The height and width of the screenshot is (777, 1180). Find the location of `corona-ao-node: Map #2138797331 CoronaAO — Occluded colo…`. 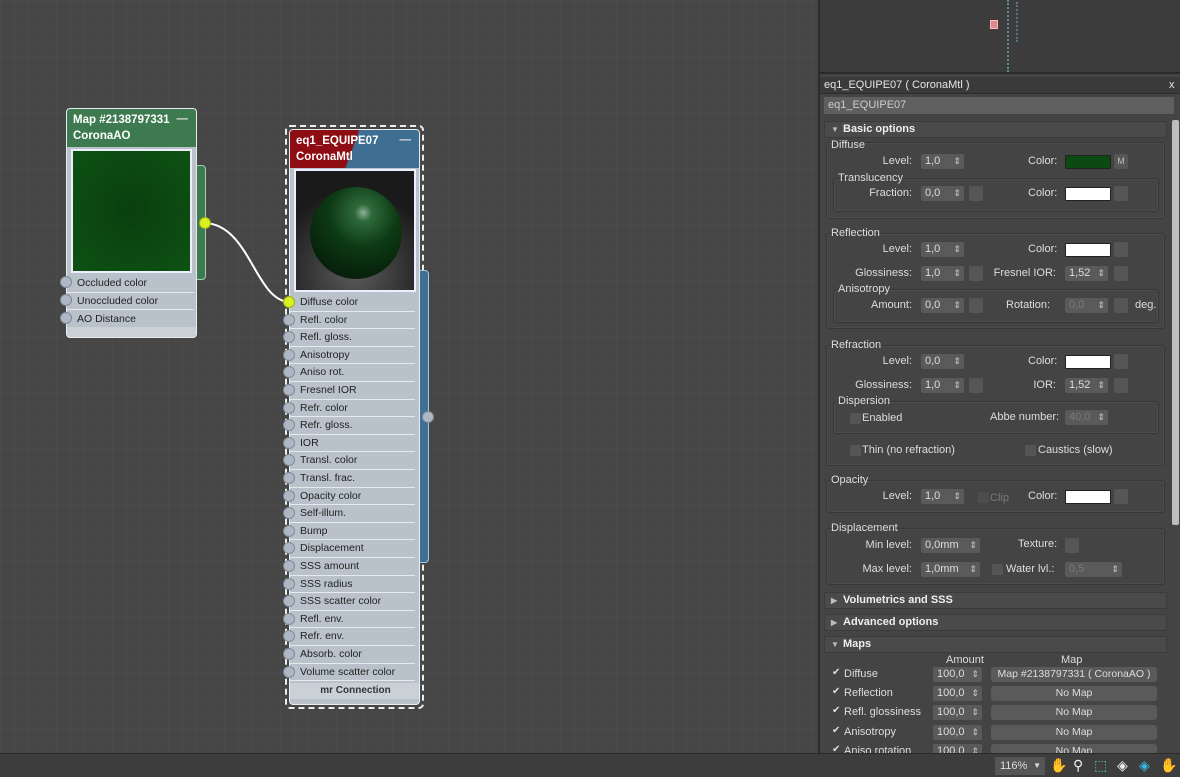

corona-ao-node: Map #2138797331 CoronaAO — Occluded colo… is located at coordinates (131, 223).